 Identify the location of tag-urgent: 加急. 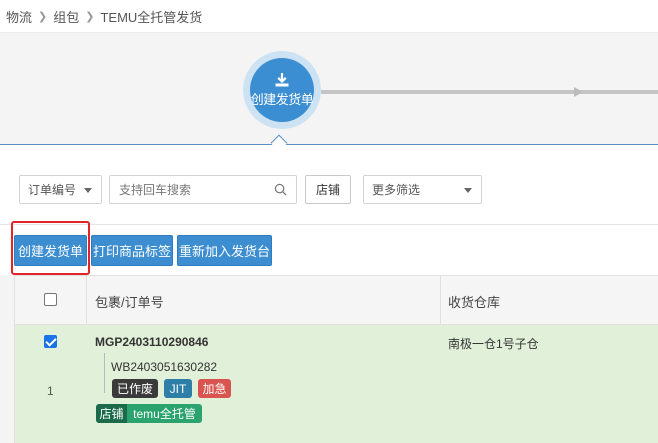
(214, 388).